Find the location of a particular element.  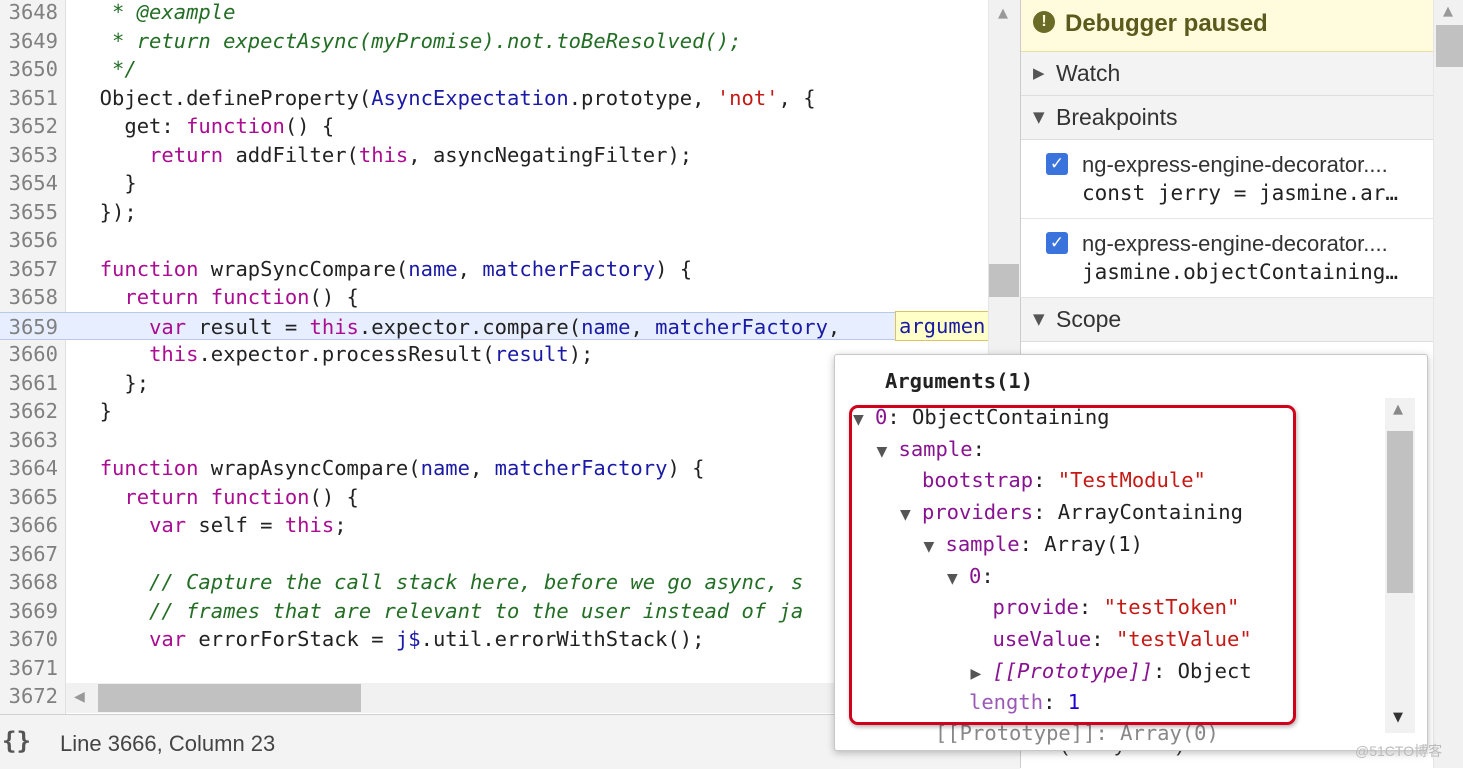

line-number: 3669 is located at coordinates (29, 611).